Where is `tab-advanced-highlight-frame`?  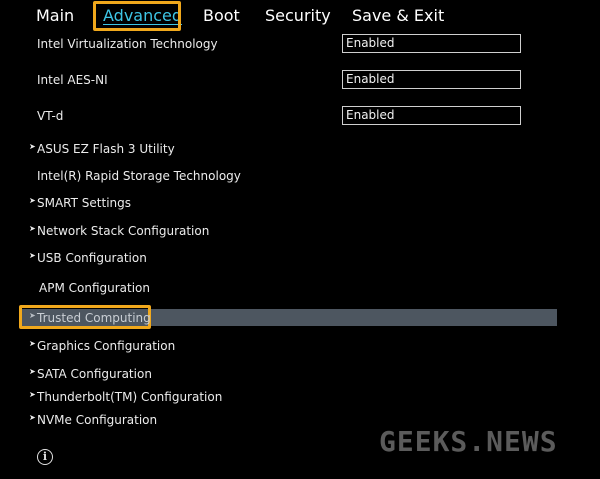 tab-advanced-highlight-frame is located at coordinates (137, 16).